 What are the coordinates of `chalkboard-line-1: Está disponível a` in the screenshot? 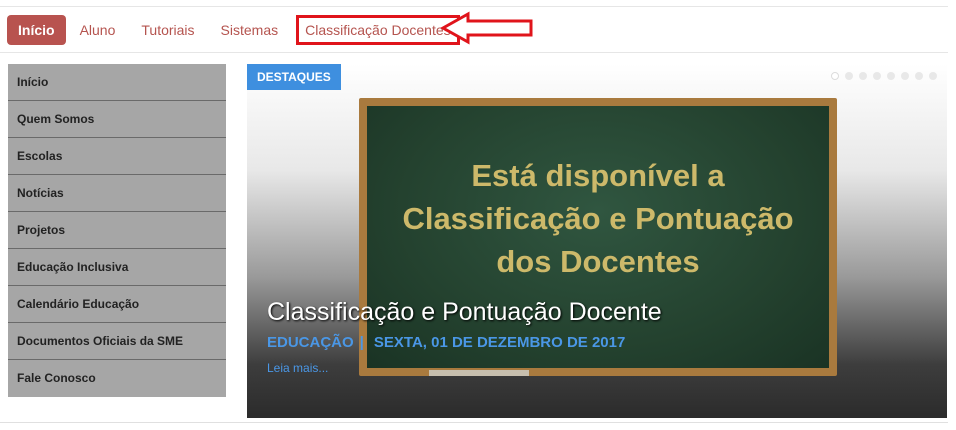 It's located at (598, 175).